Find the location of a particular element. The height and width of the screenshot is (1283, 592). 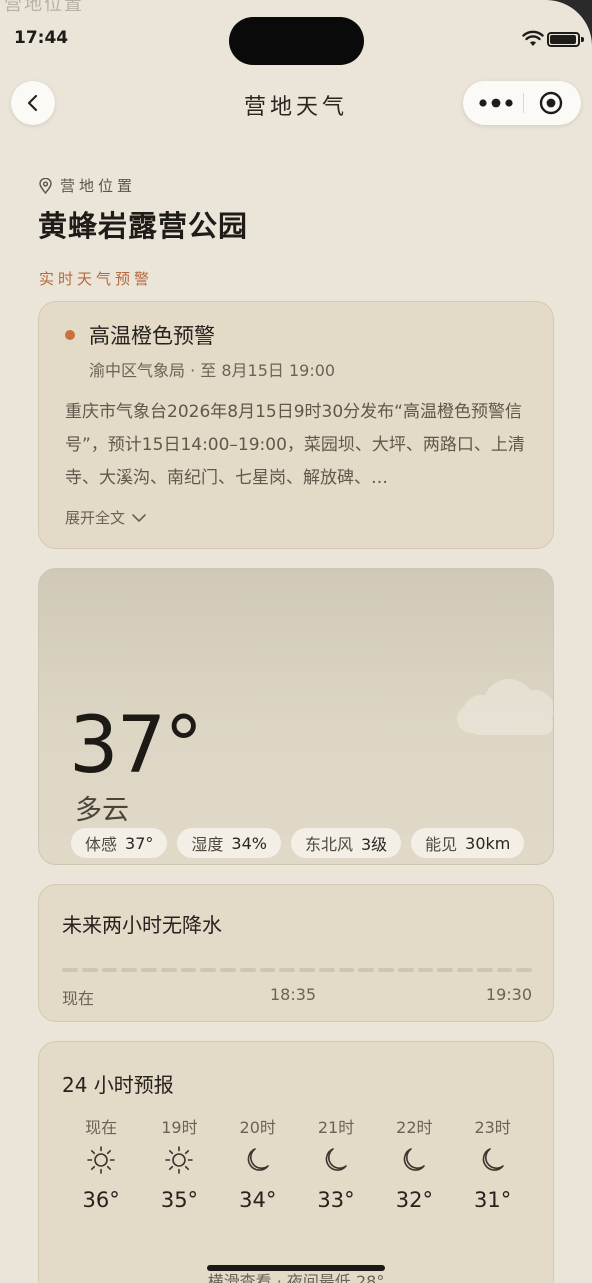

status-bar: 17:44 is located at coordinates (296, 35).